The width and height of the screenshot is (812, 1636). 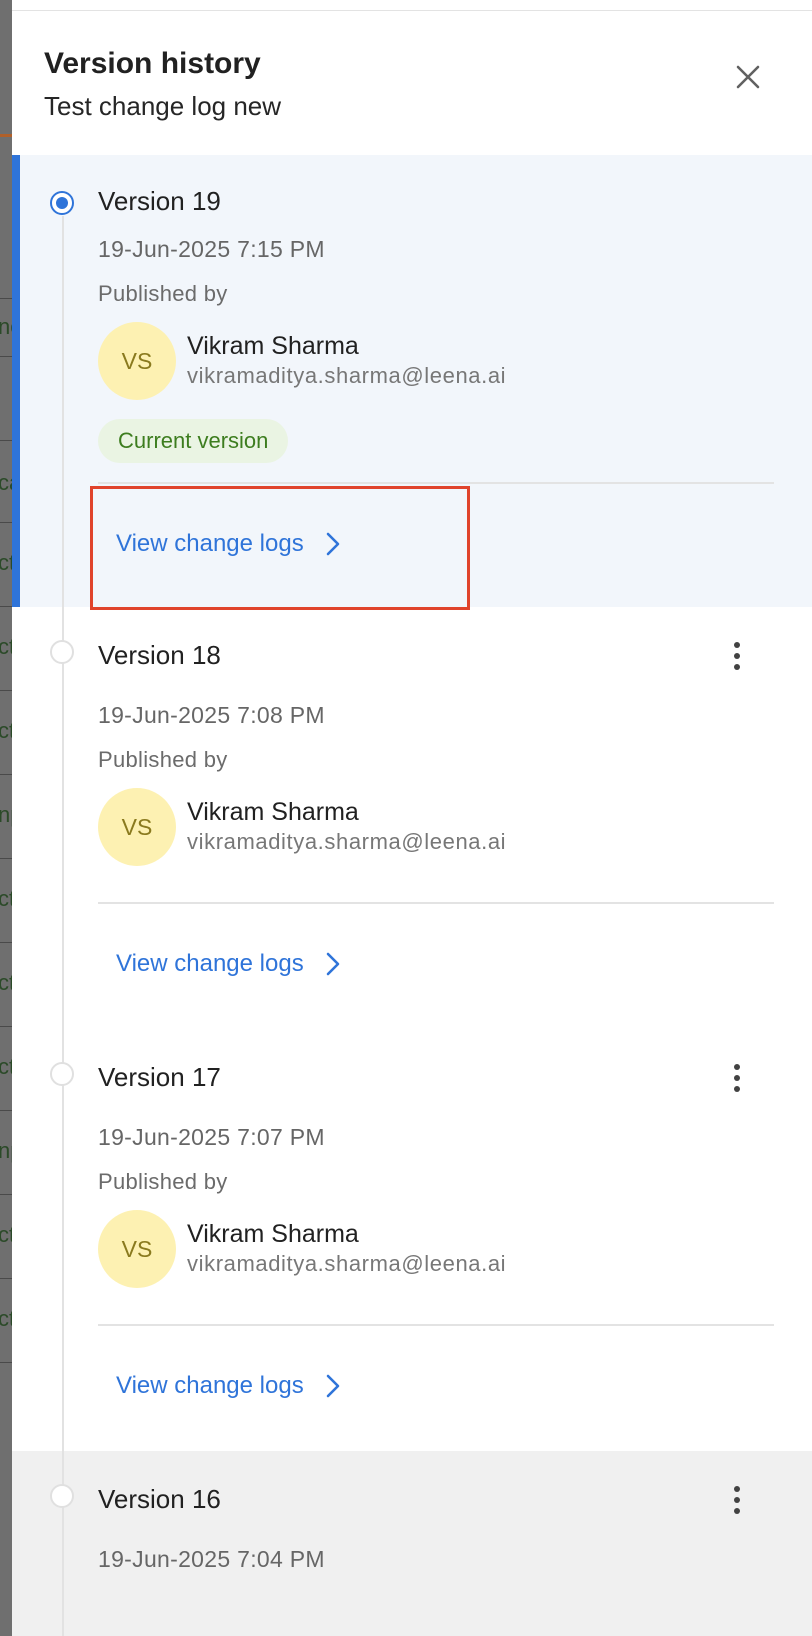 I want to click on version-date: 19-Jun-2025 7:08 PM, so click(x=211, y=715).